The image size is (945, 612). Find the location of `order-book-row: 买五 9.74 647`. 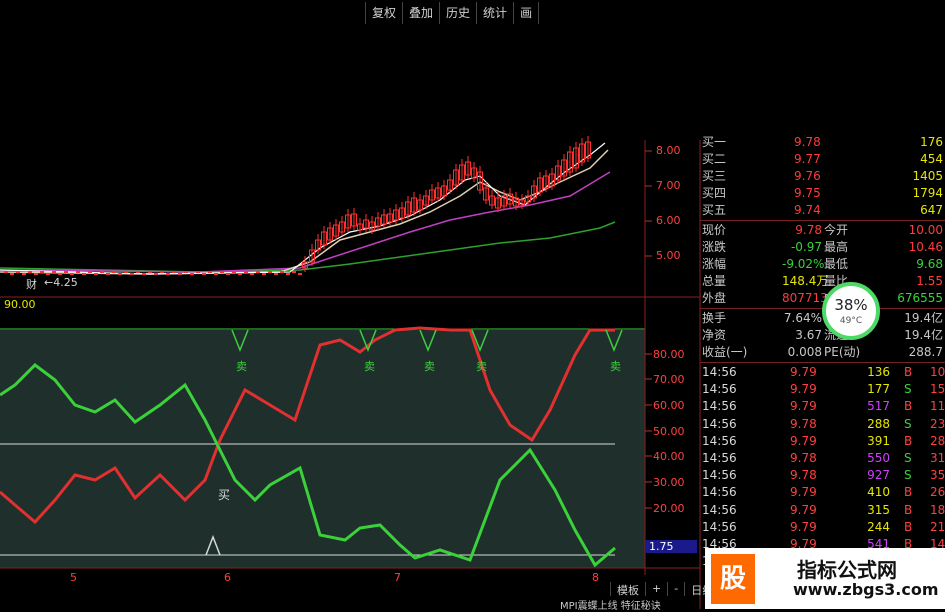

order-book-row: 买五 9.74 647 is located at coordinates (822, 210).